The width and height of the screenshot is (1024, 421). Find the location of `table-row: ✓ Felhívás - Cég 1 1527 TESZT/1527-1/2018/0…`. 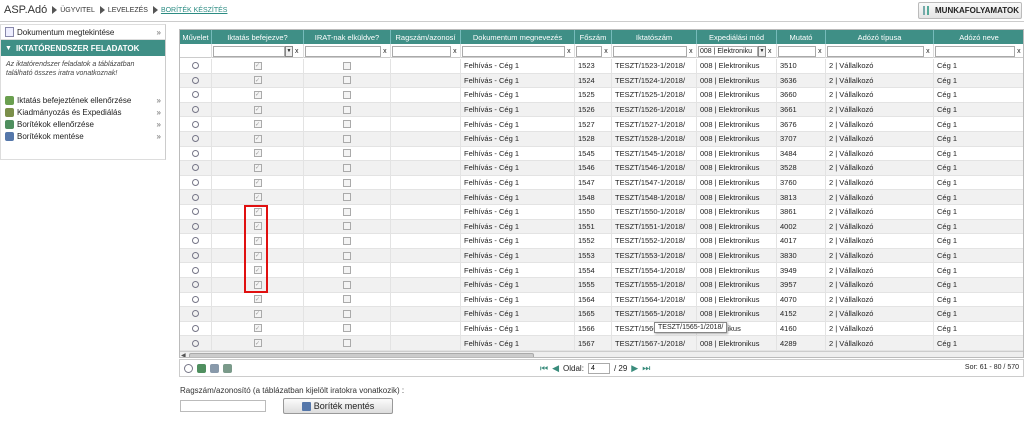

table-row: ✓ Felhívás - Cég 1 1527 TESZT/1527-1/2018/0… is located at coordinates (601, 124).